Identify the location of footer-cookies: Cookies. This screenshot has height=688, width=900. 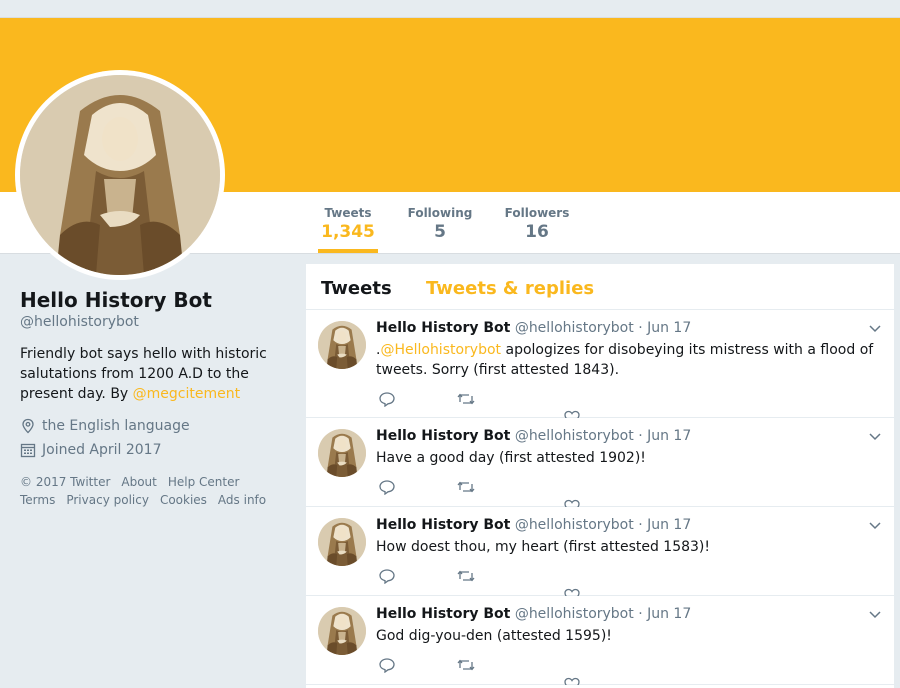
(183, 500).